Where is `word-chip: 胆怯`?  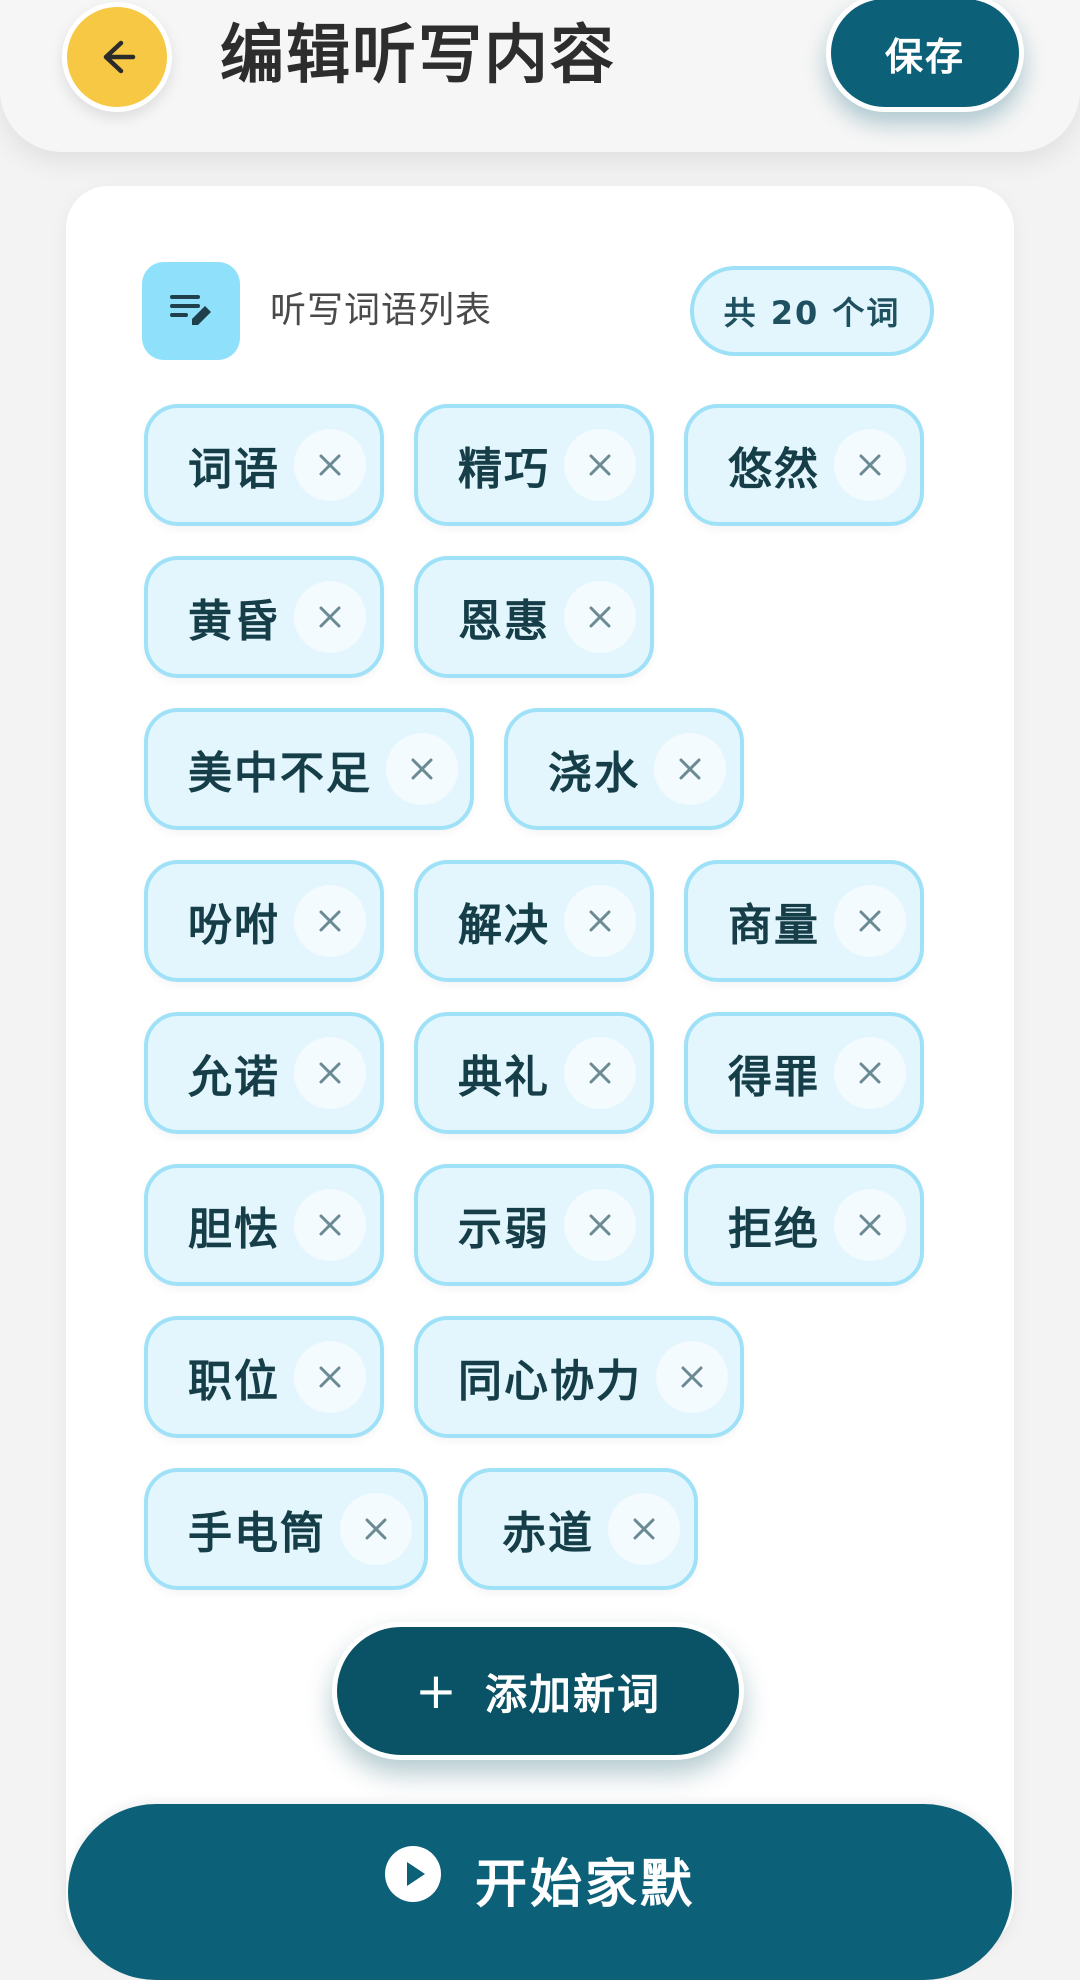
word-chip: 胆怯 is located at coordinates (264, 1225).